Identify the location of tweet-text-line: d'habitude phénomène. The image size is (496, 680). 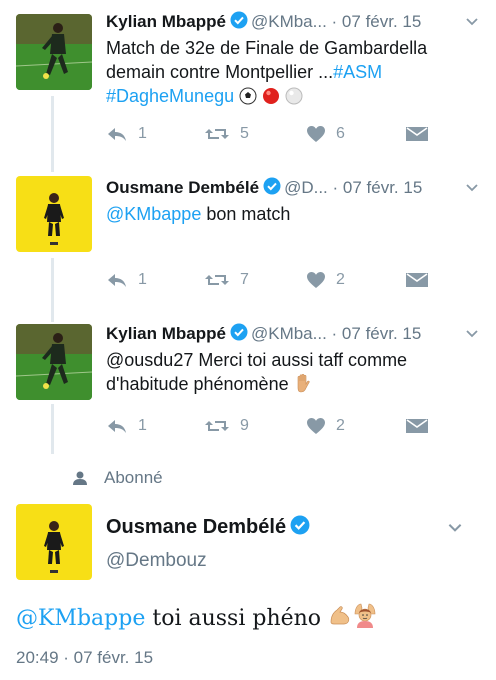
(197, 384).